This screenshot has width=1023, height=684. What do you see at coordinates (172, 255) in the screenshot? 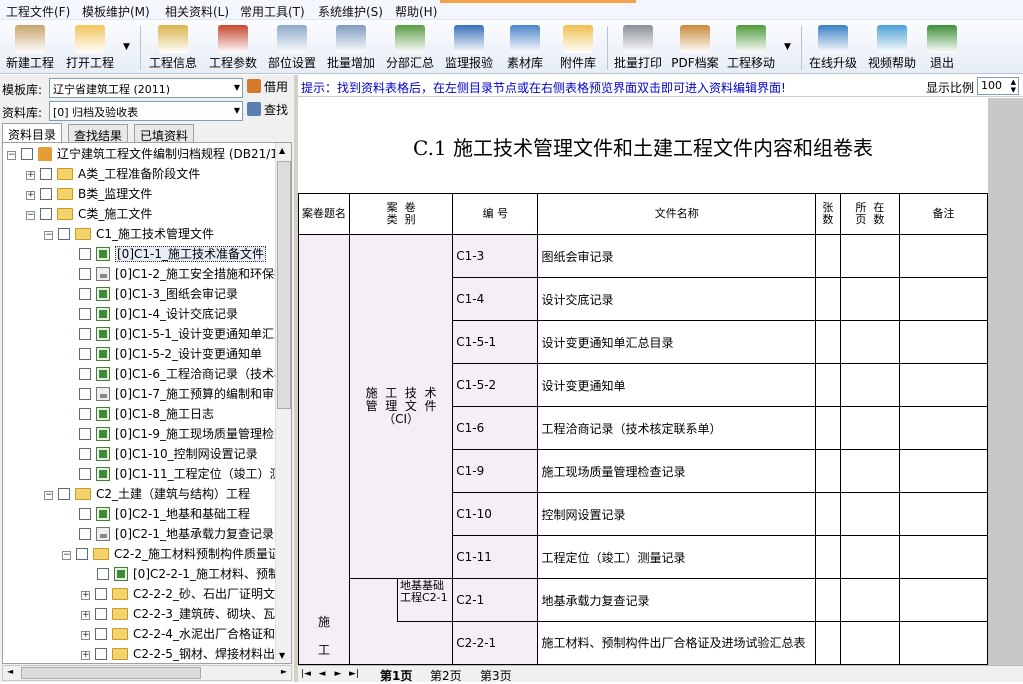
I see `tree-leaf: [0]C1-1_施工技术准备文件` at bounding box center [172, 255].